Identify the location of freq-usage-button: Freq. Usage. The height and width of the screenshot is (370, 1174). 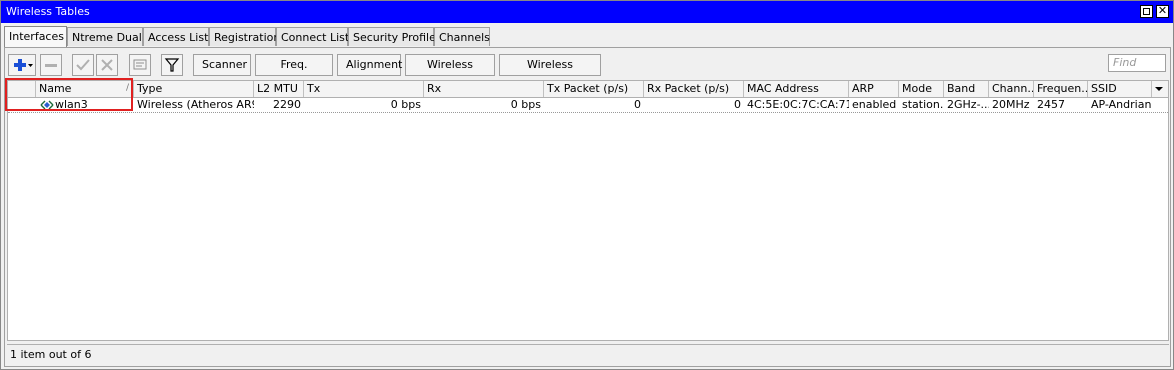
(294, 72).